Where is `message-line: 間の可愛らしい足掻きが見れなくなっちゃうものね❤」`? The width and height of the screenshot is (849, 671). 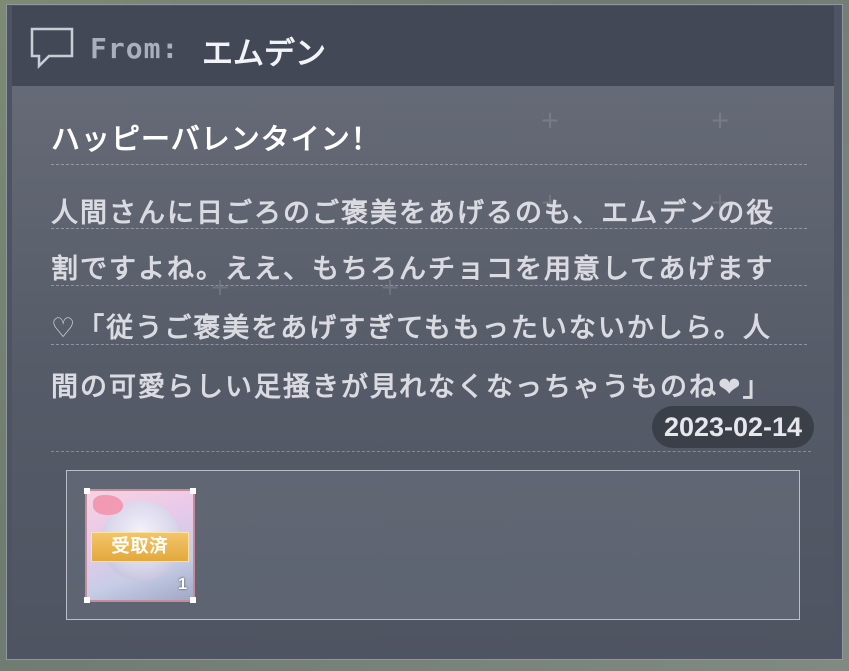
message-line: 間の可愛らしい足掻きが見れなくなっちゃうものね❤」 is located at coordinates (411, 387).